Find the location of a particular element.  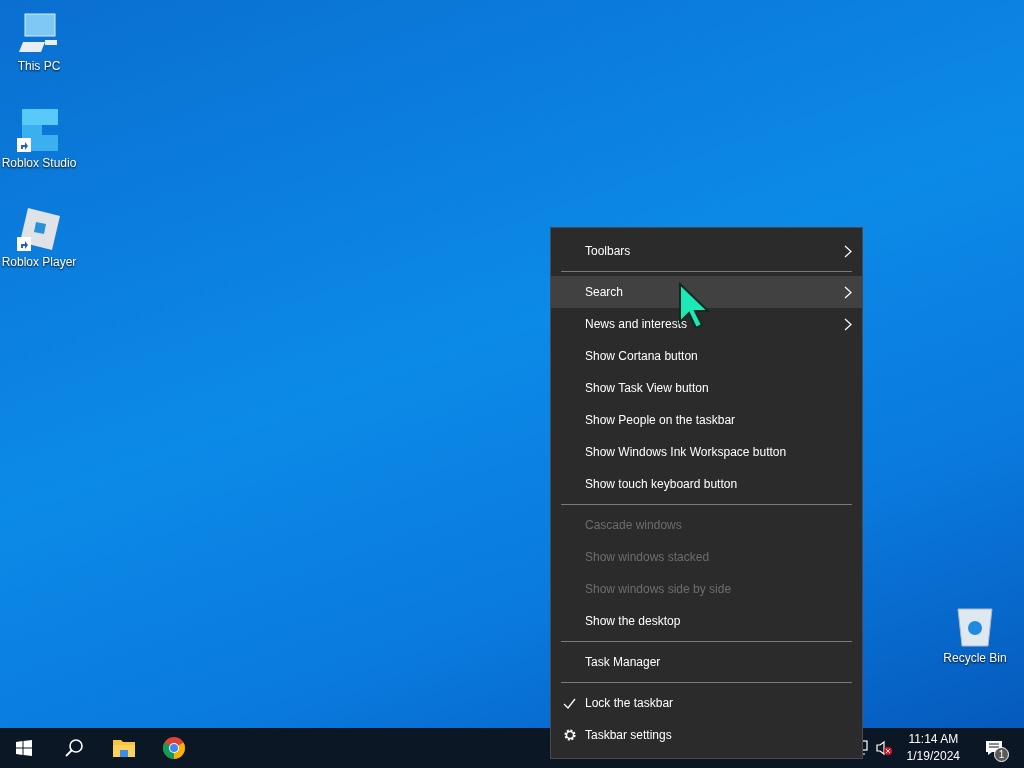

notification-button: 1 is located at coordinates (994, 748).